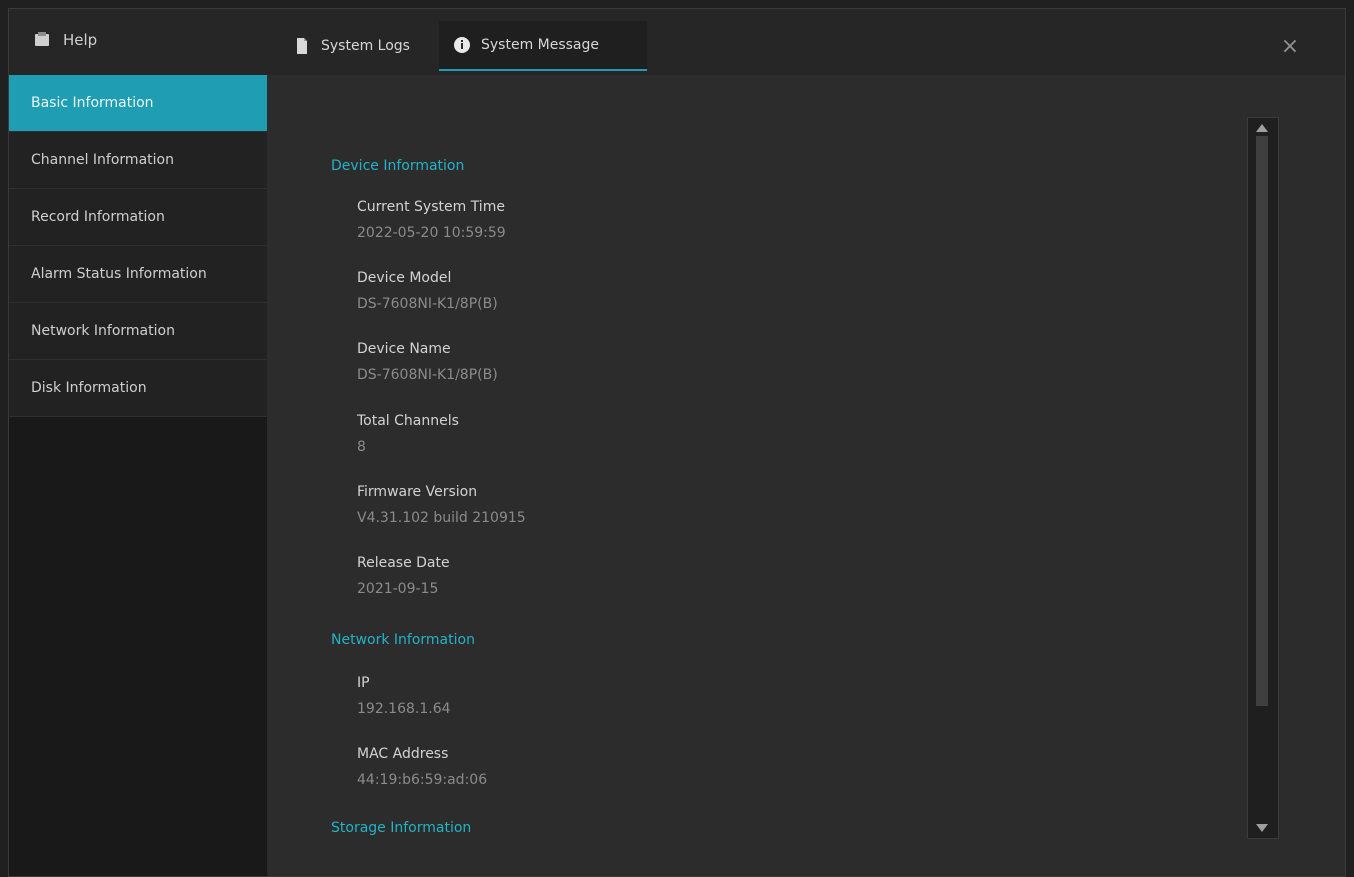  I want to click on field-label-device-name: Device Name, so click(404, 349).